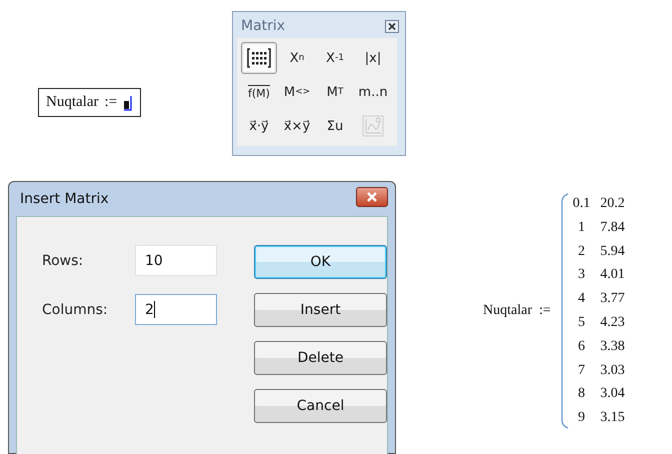 The height and width of the screenshot is (454, 672). I want to click on dialog-button: OK, so click(320, 262).